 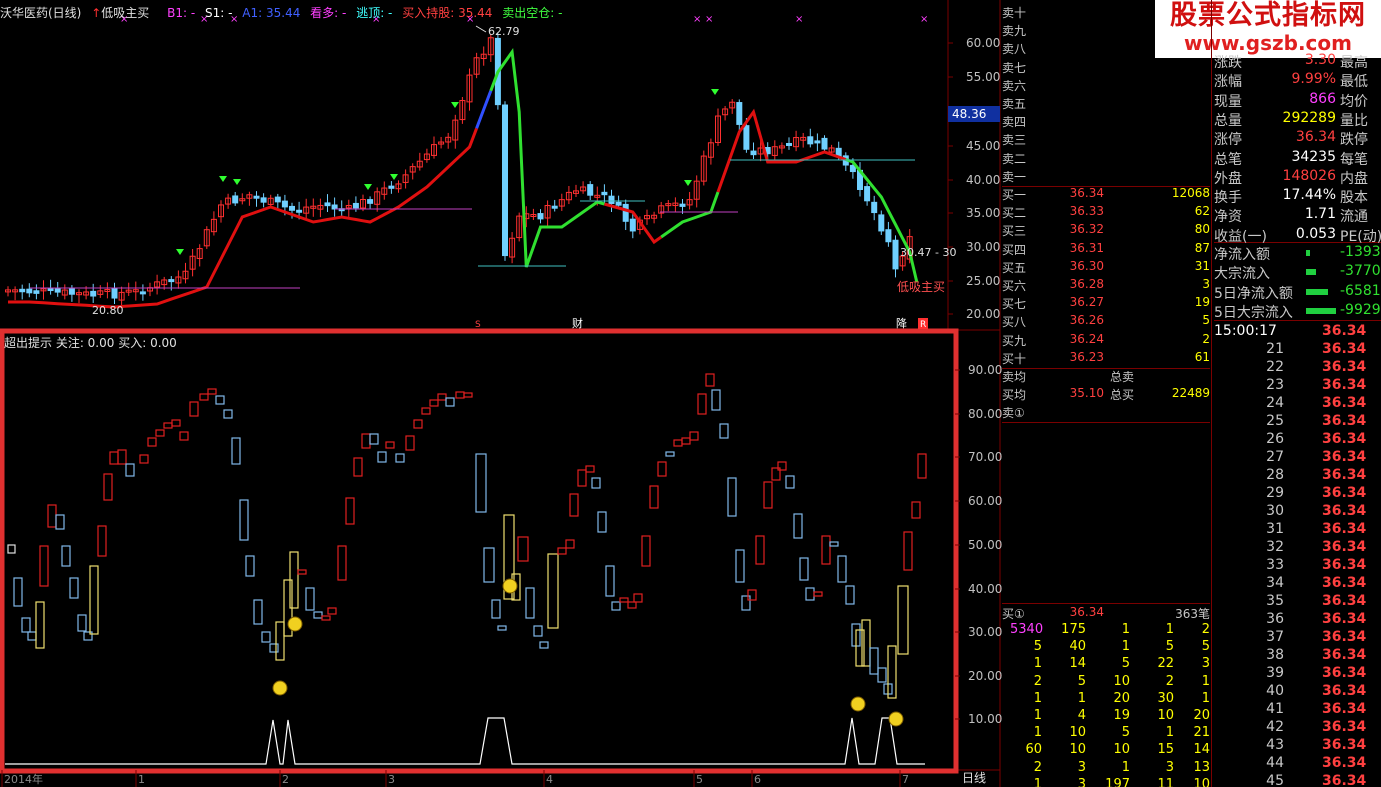 I want to click on main-y-tick-label: 55.00, so click(x=983, y=77).